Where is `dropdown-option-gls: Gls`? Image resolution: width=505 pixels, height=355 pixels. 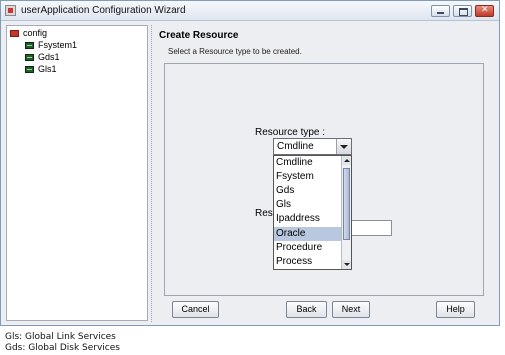 dropdown-option-gls: Gls is located at coordinates (307, 205).